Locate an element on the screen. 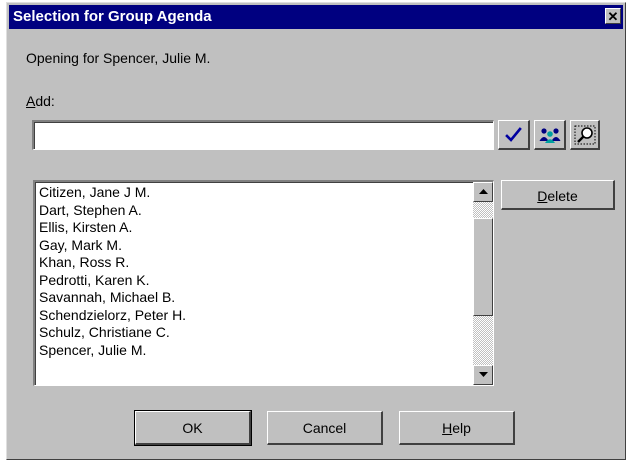 This screenshot has width=632, height=467. delete-button: Delete is located at coordinates (558, 195).